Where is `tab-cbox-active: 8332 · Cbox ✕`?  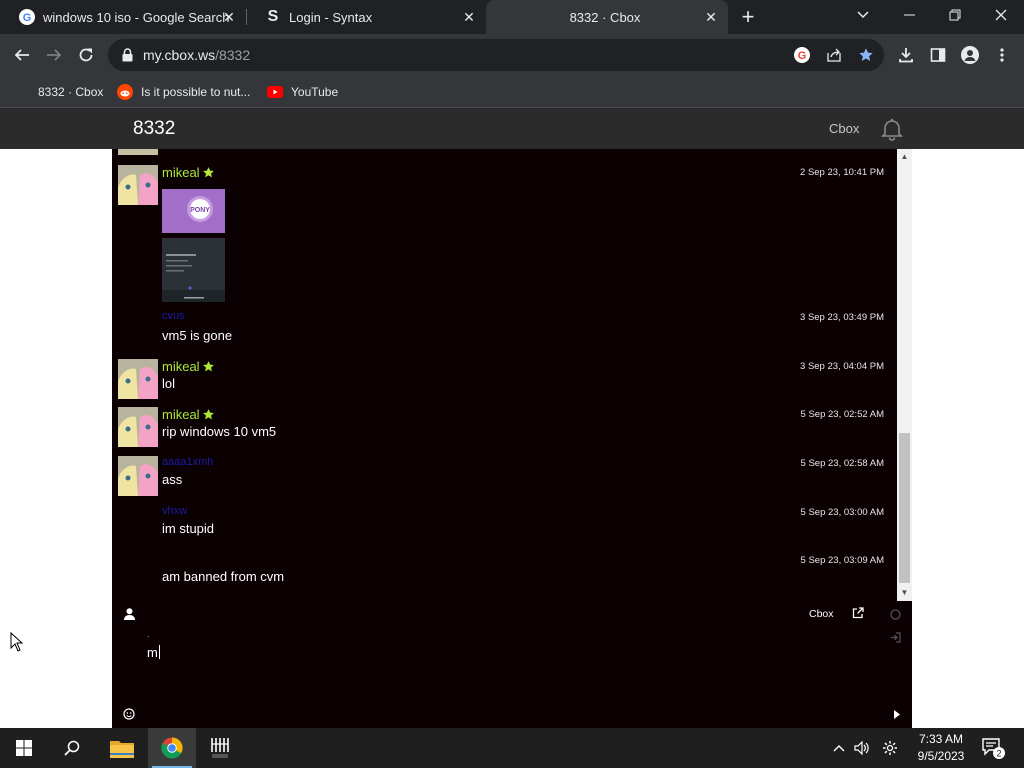 tab-cbox-active: 8332 · Cbox ✕ is located at coordinates (607, 17).